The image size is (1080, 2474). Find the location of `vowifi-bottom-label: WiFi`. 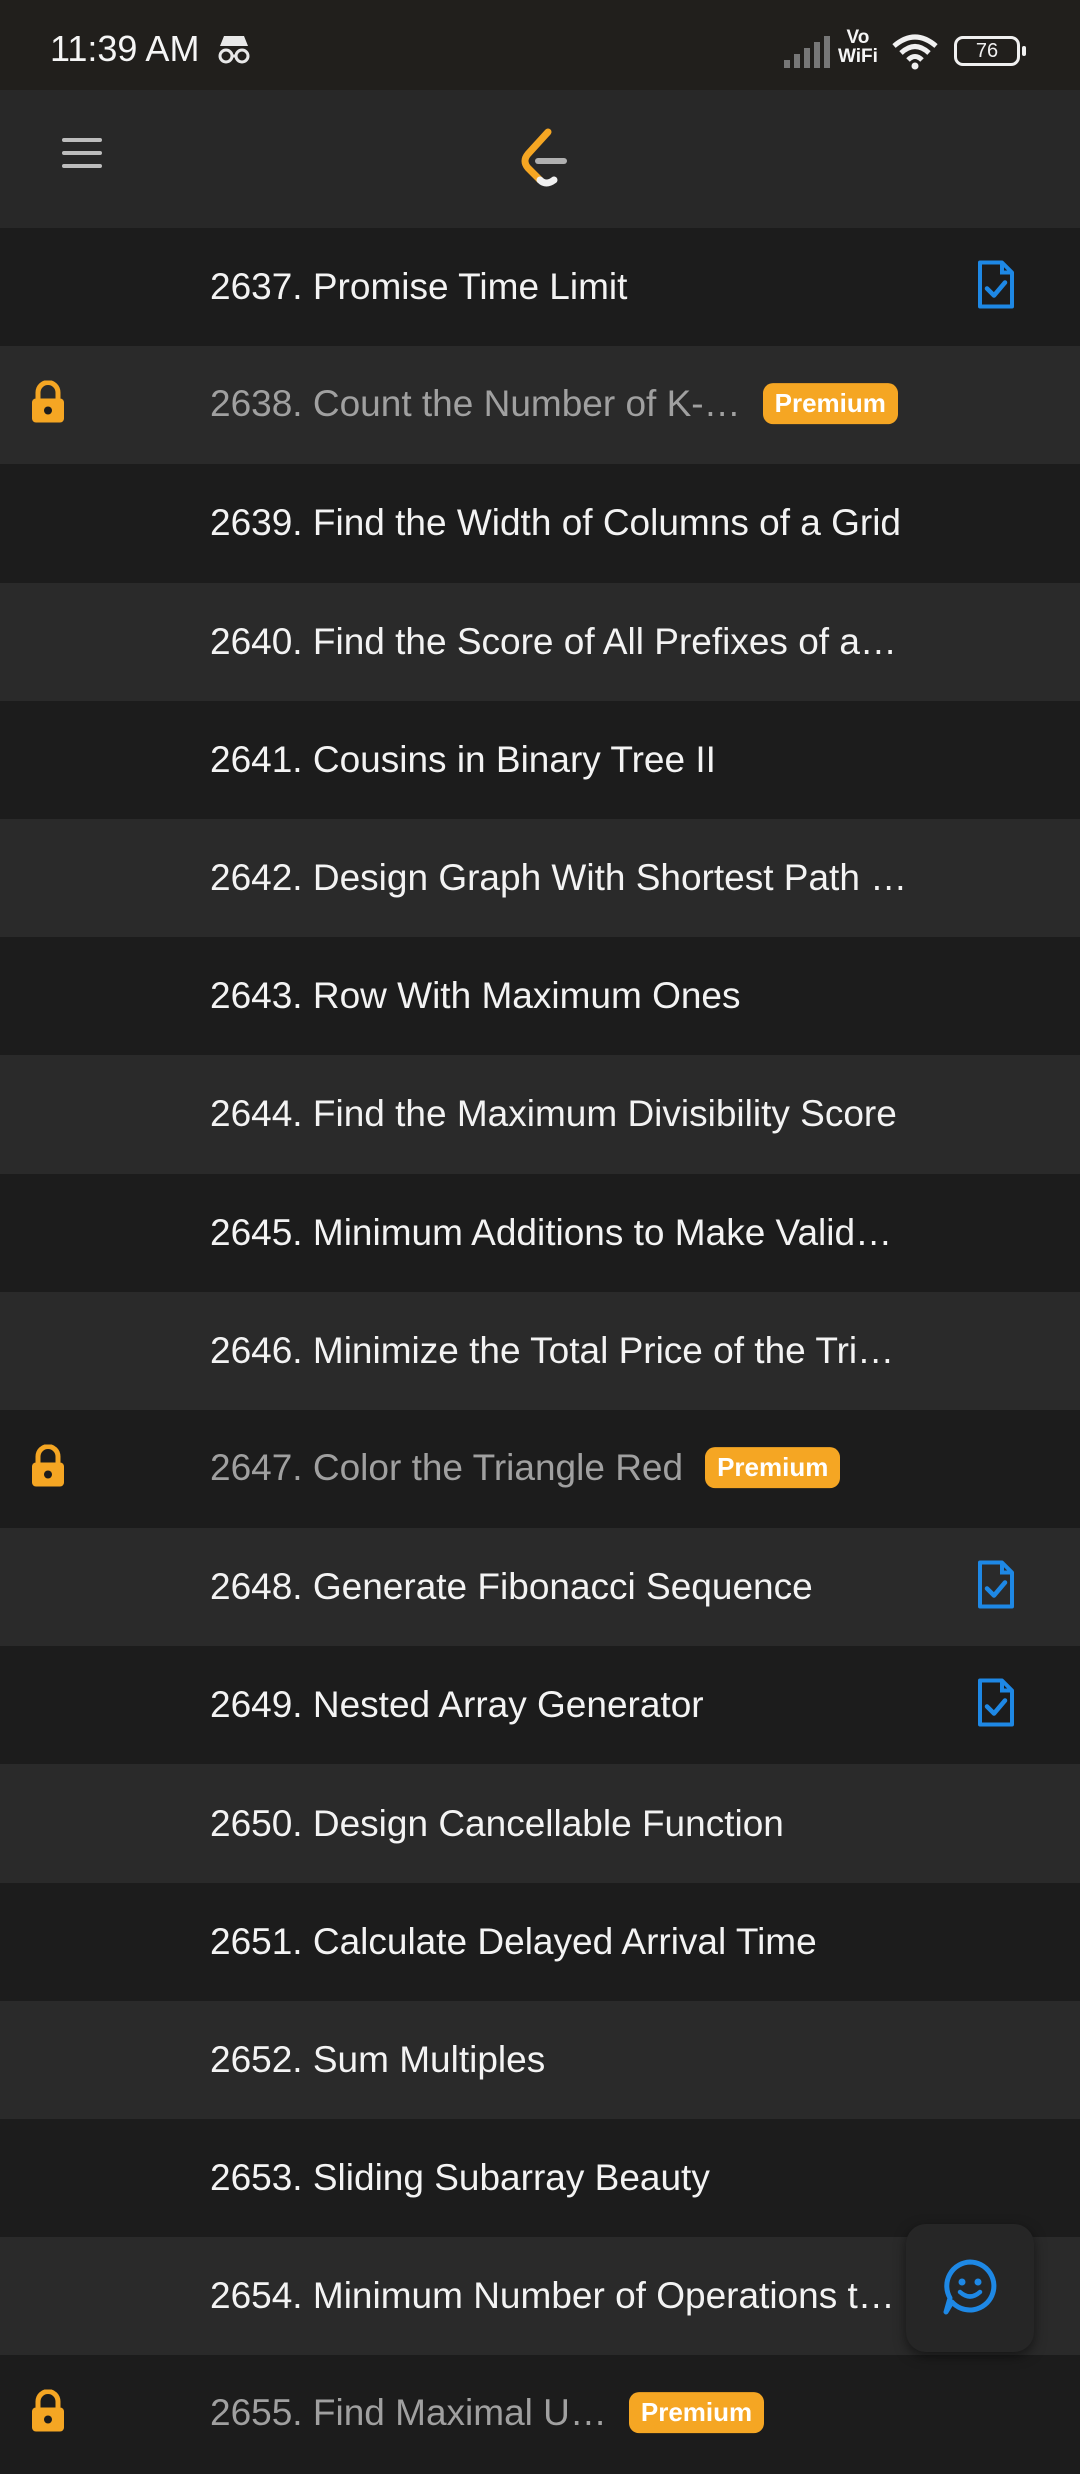

vowifi-bottom-label: WiFi is located at coordinates (858, 56).